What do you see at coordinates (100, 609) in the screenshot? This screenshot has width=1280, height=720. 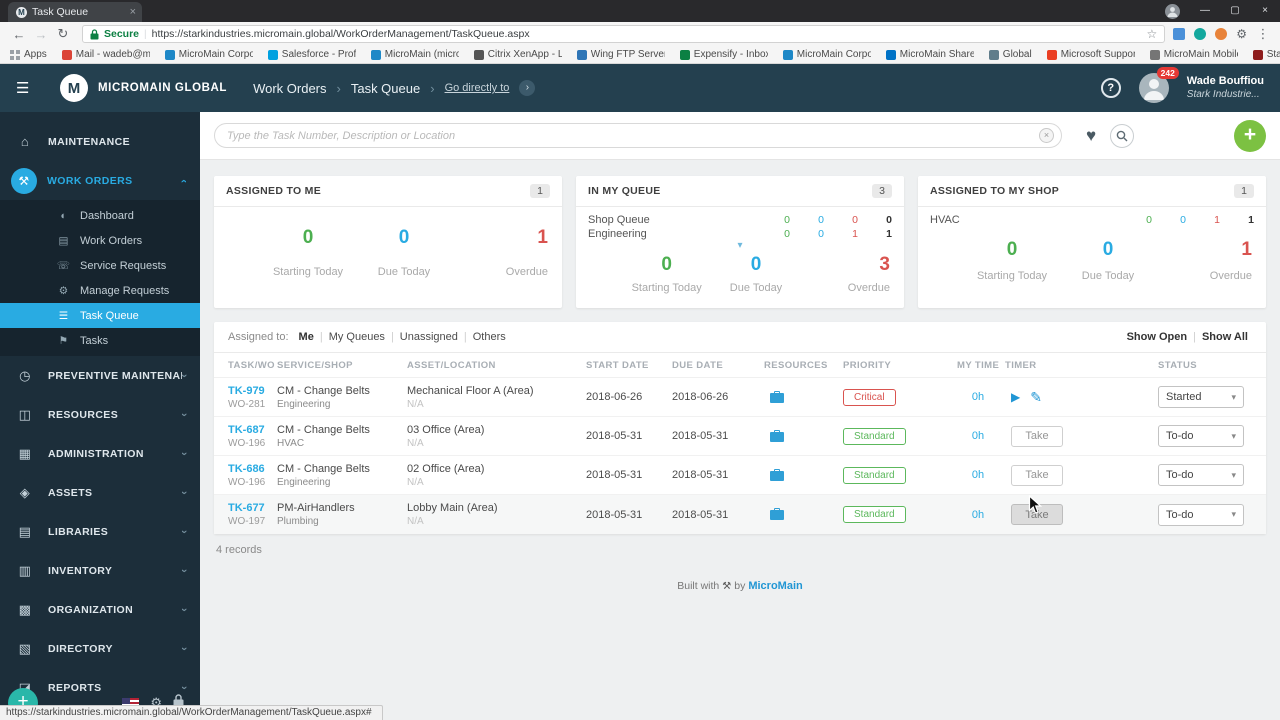 I see `sidebar-item-organization: ▩ ORGANIZATION ›` at bounding box center [100, 609].